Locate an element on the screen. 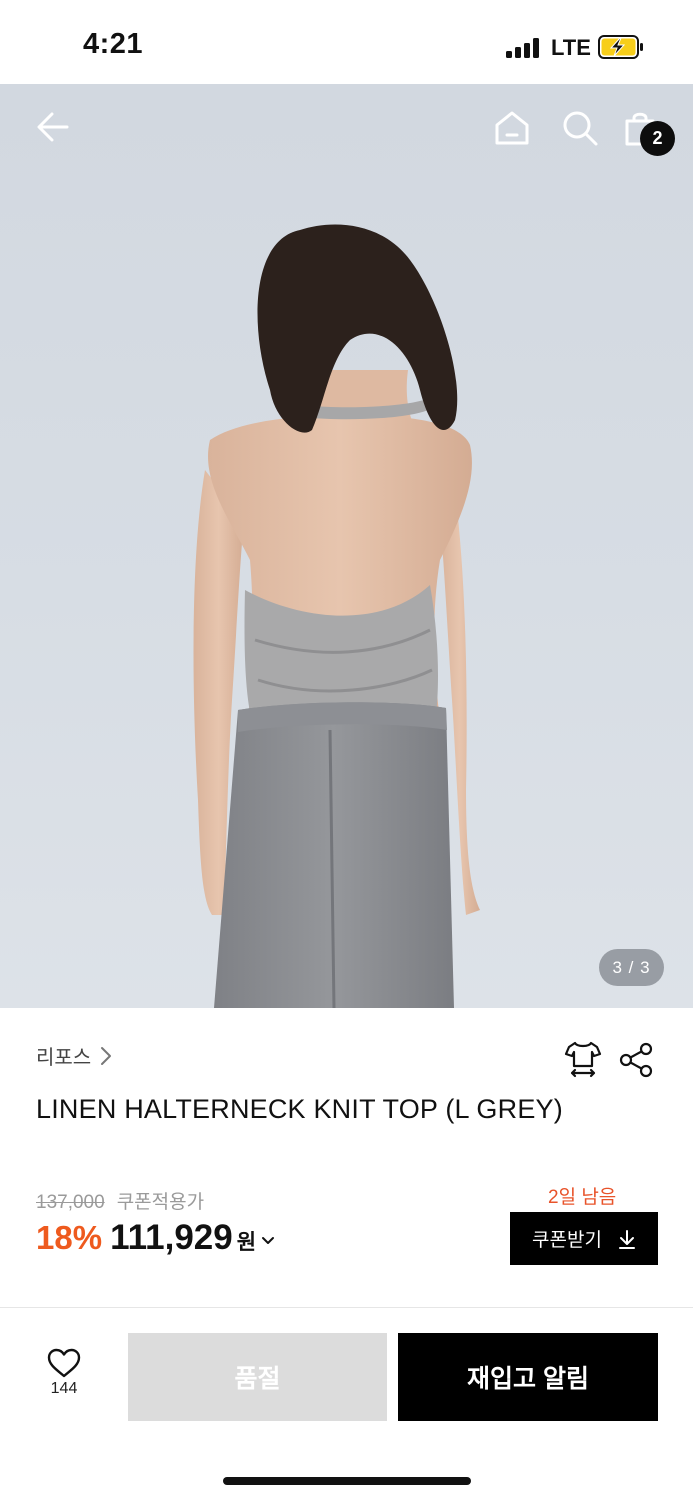 The image size is (693, 1500). brand-name: 리포스 is located at coordinates (64, 1058).